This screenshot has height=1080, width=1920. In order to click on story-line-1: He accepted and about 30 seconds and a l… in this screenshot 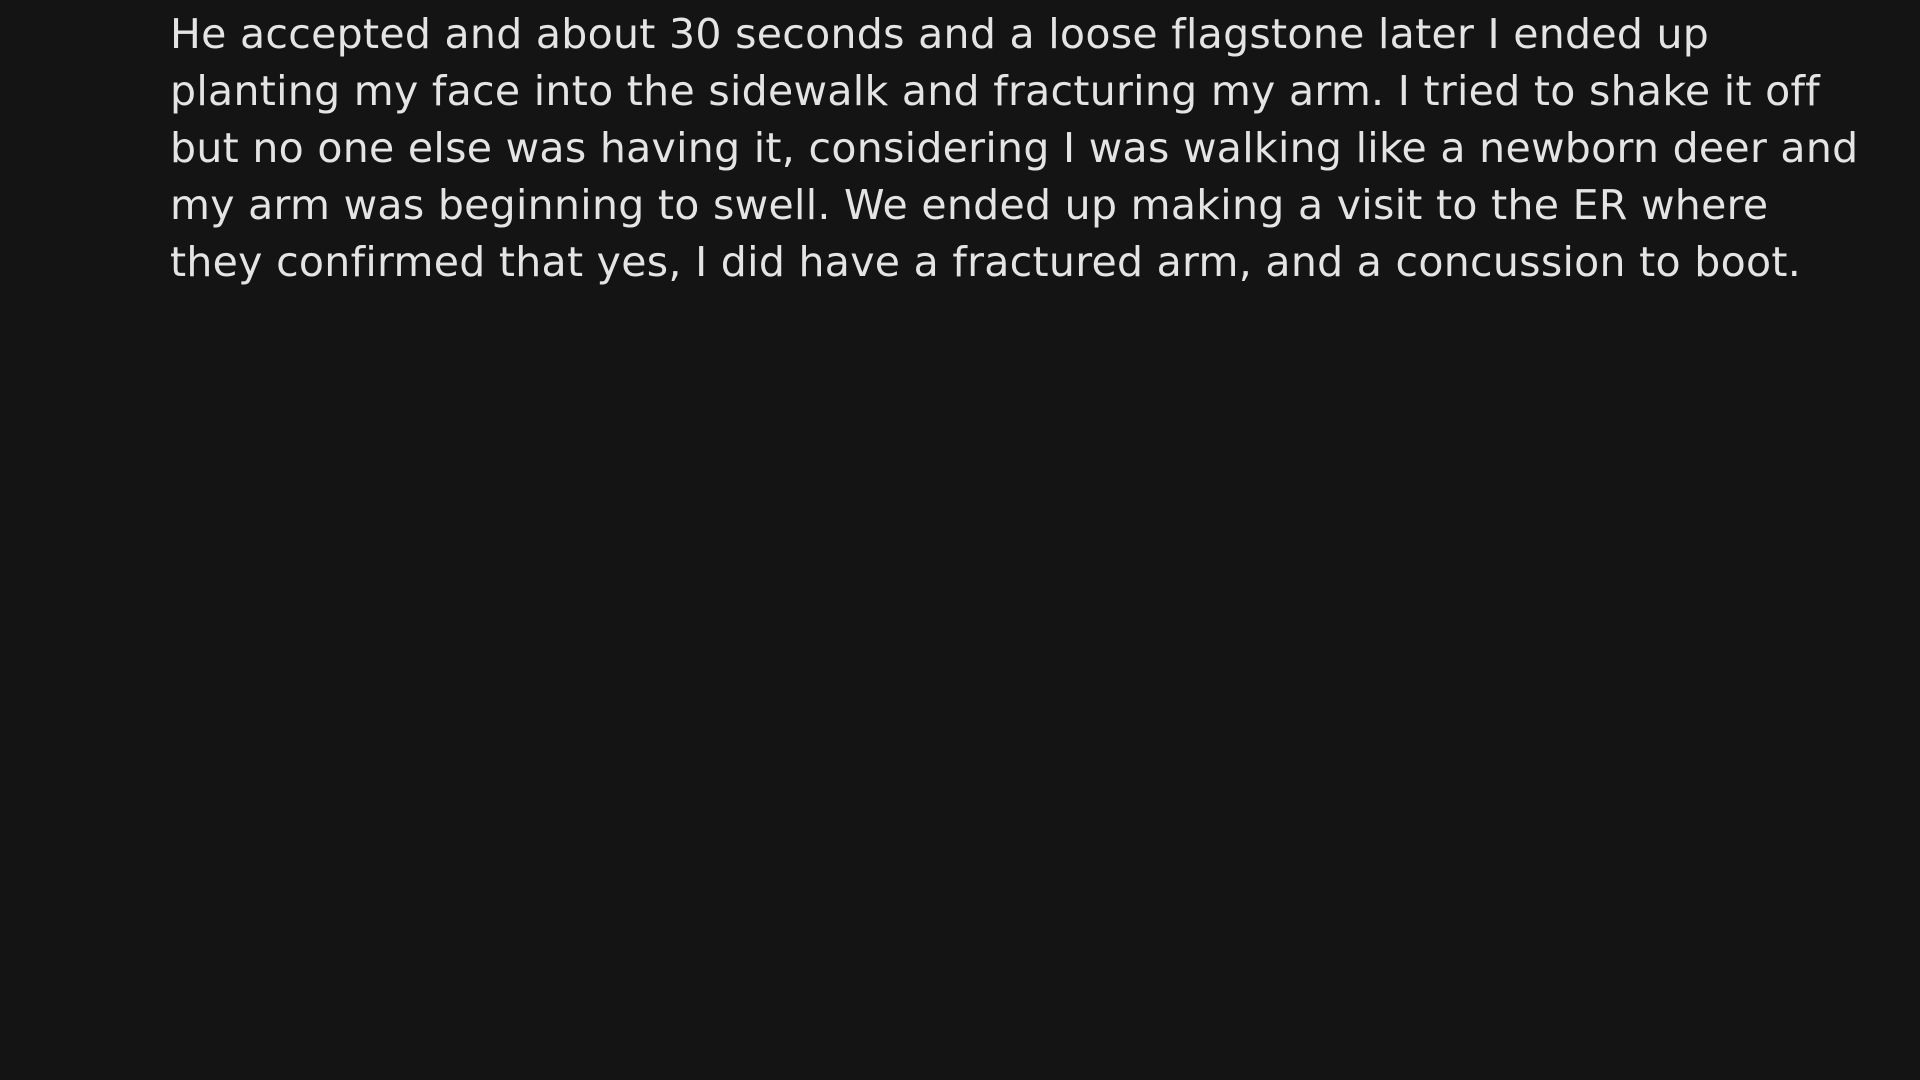, I will do `click(940, 34)`.